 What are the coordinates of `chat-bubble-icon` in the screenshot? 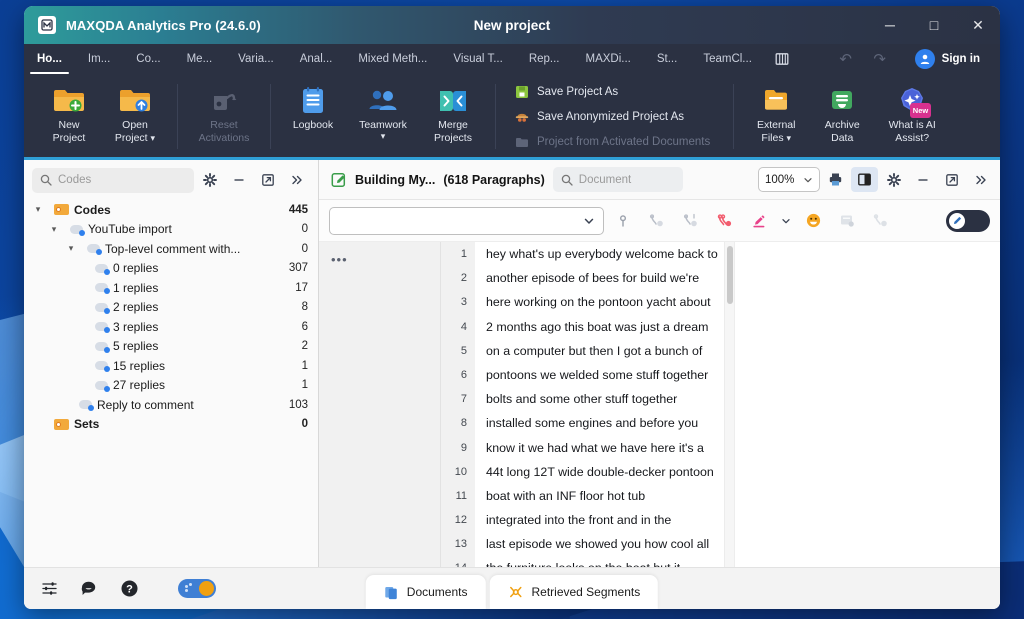 It's located at (89, 589).